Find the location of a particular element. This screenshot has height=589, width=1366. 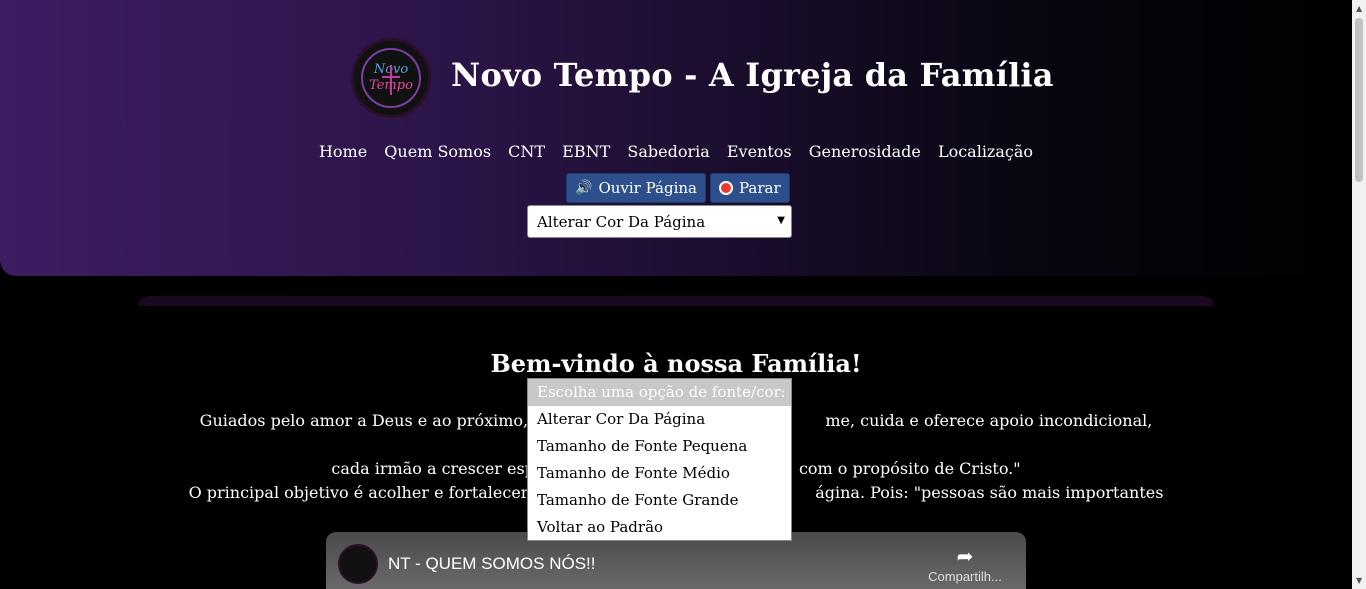

listen-page-button: 🔊 Ouvir Página is located at coordinates (636, 188).